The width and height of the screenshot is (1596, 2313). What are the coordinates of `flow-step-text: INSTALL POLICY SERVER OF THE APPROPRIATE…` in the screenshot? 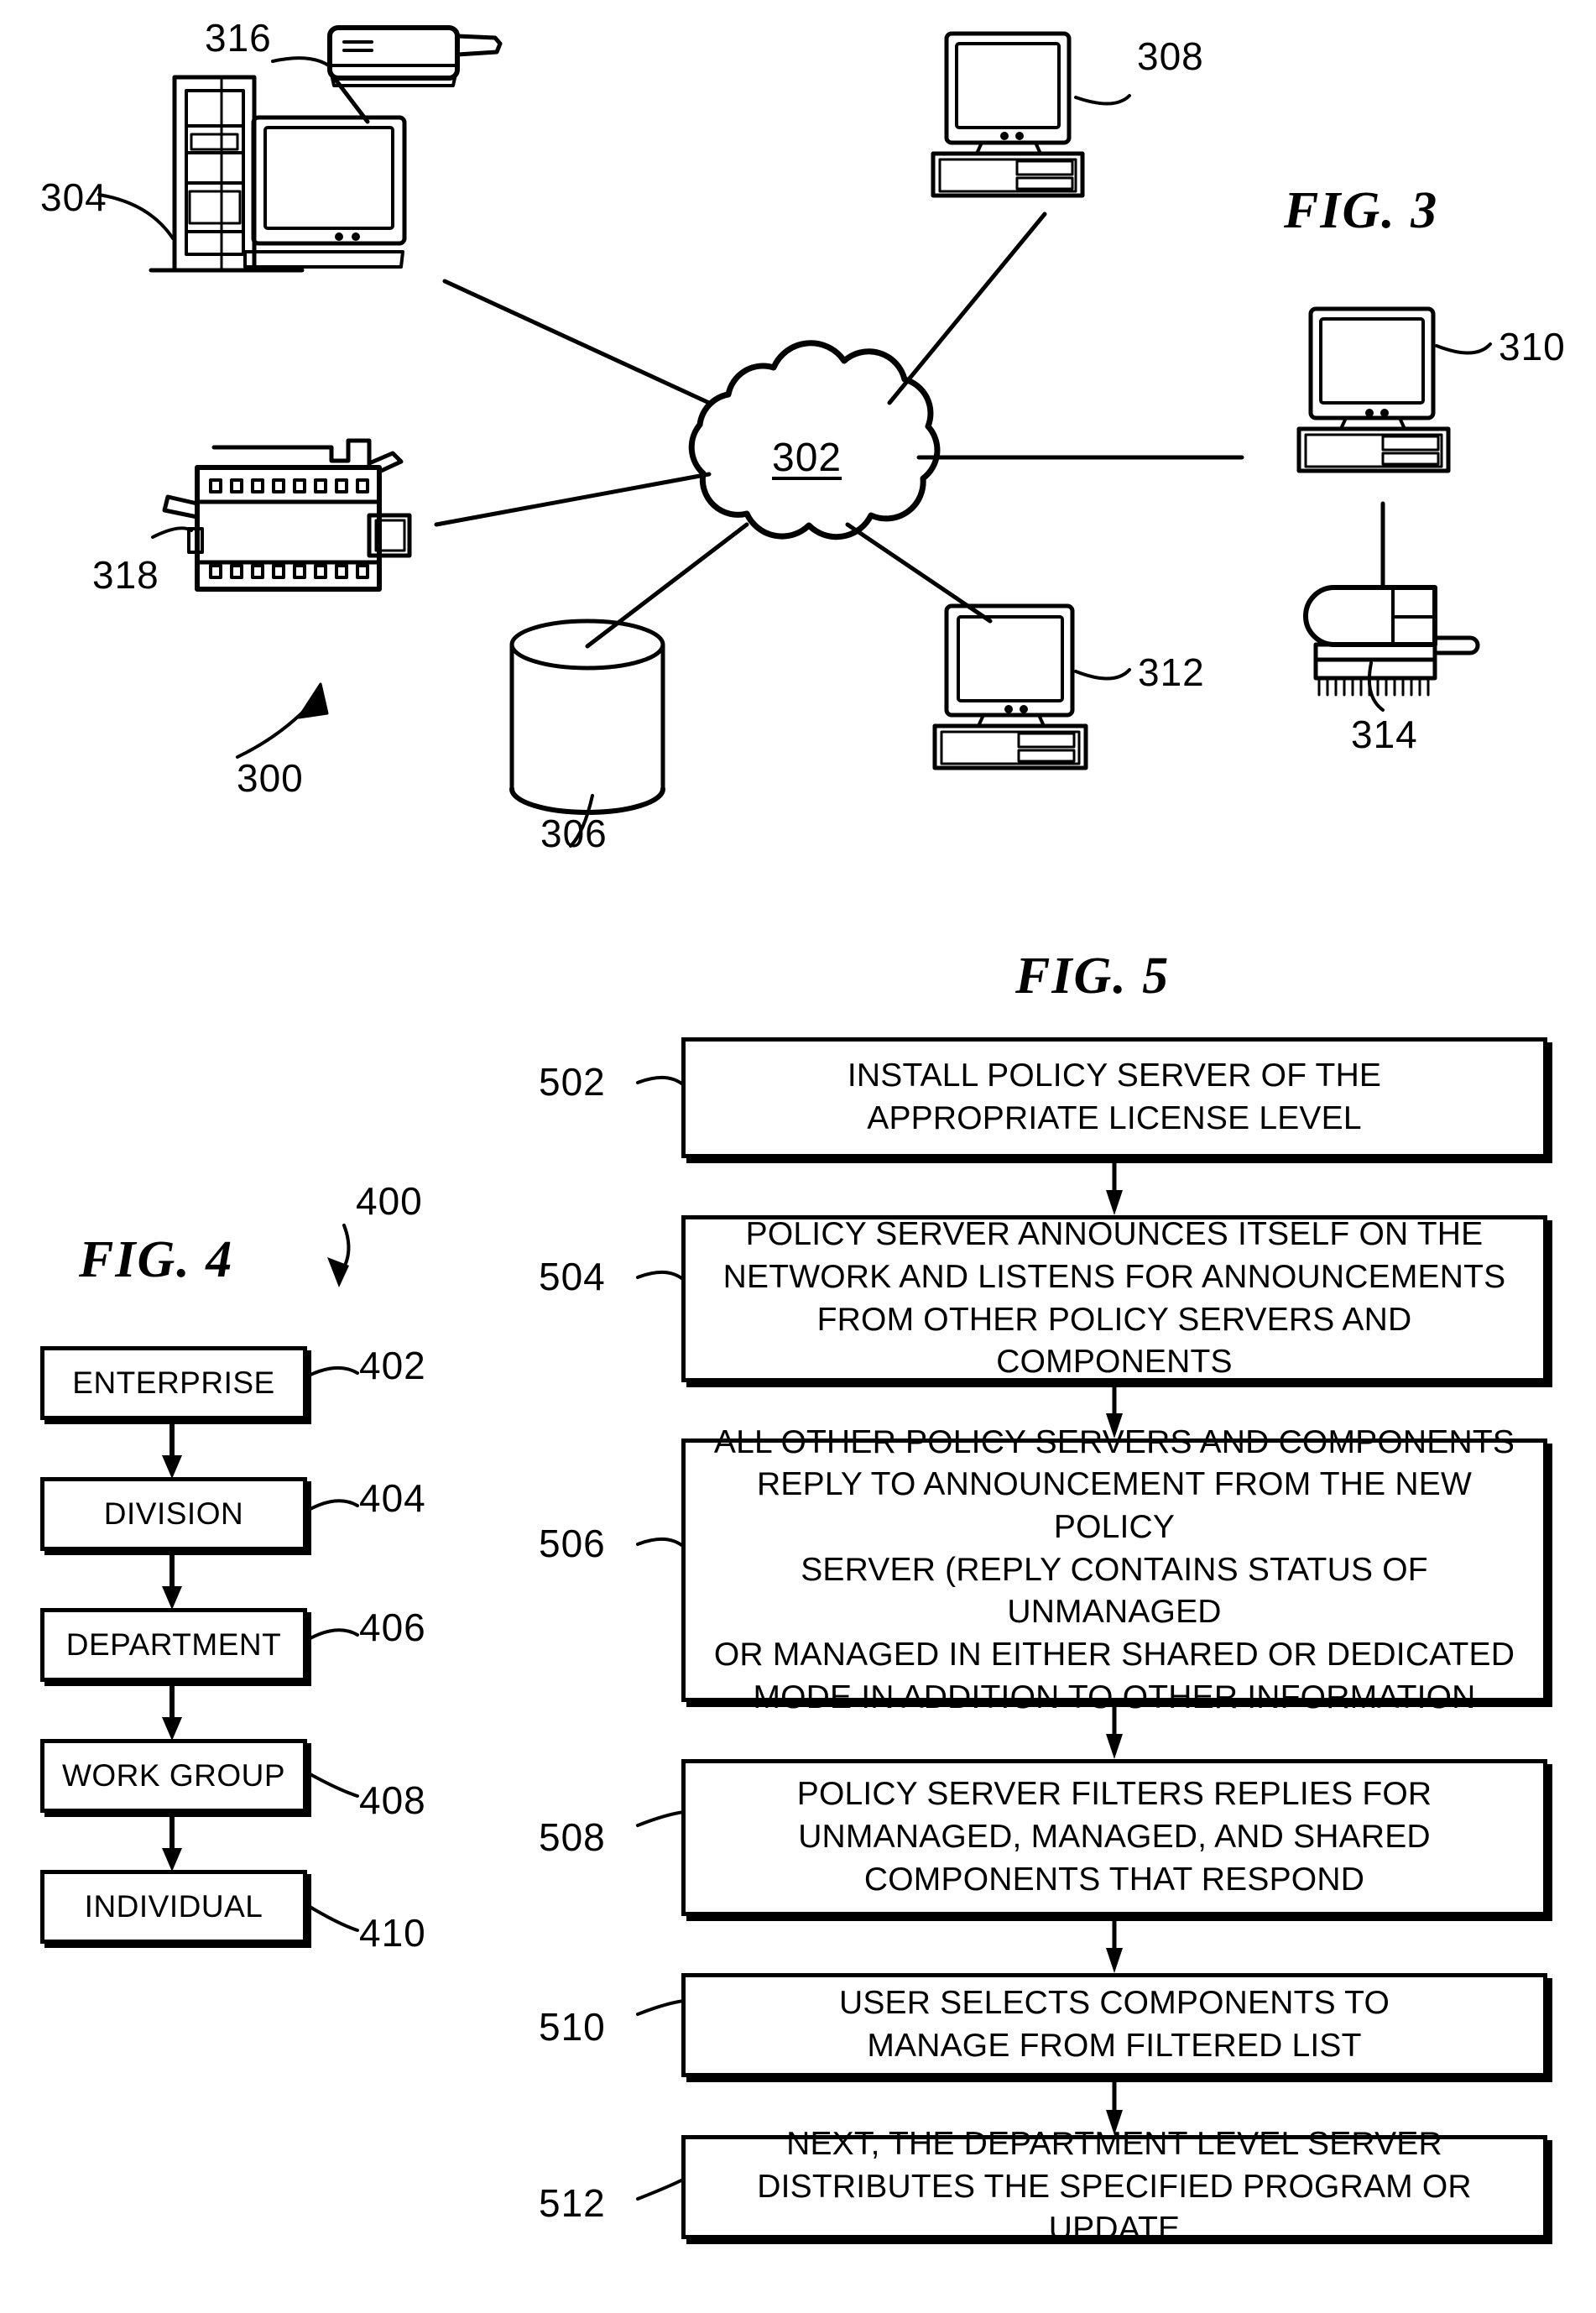 It's located at (1114, 1097).